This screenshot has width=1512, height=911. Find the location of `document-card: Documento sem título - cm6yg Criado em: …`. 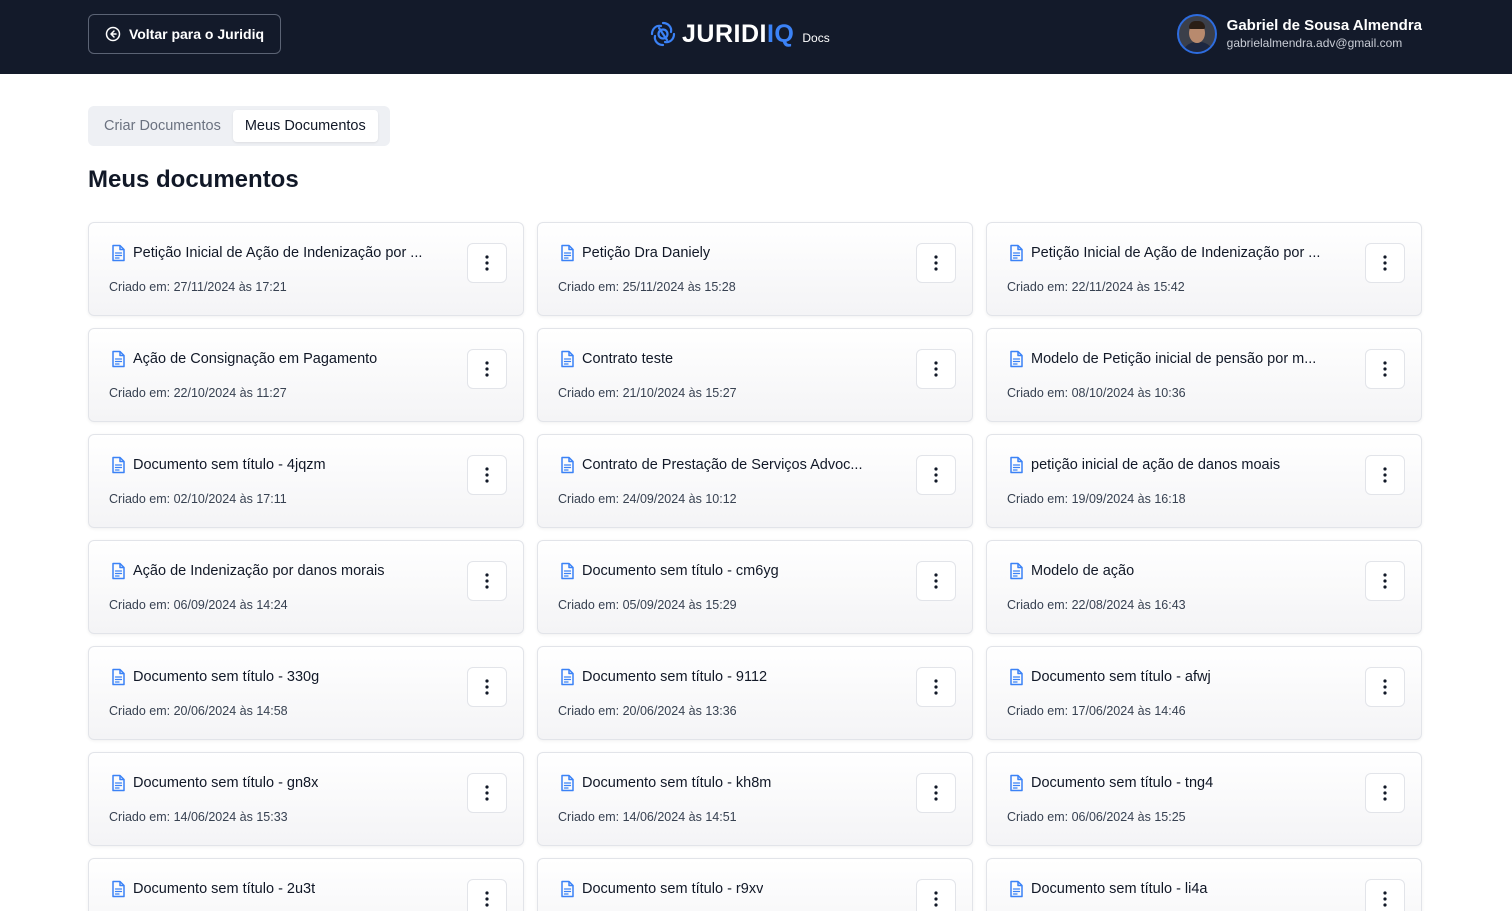

document-card: Documento sem título - cm6yg Criado em: … is located at coordinates (755, 587).